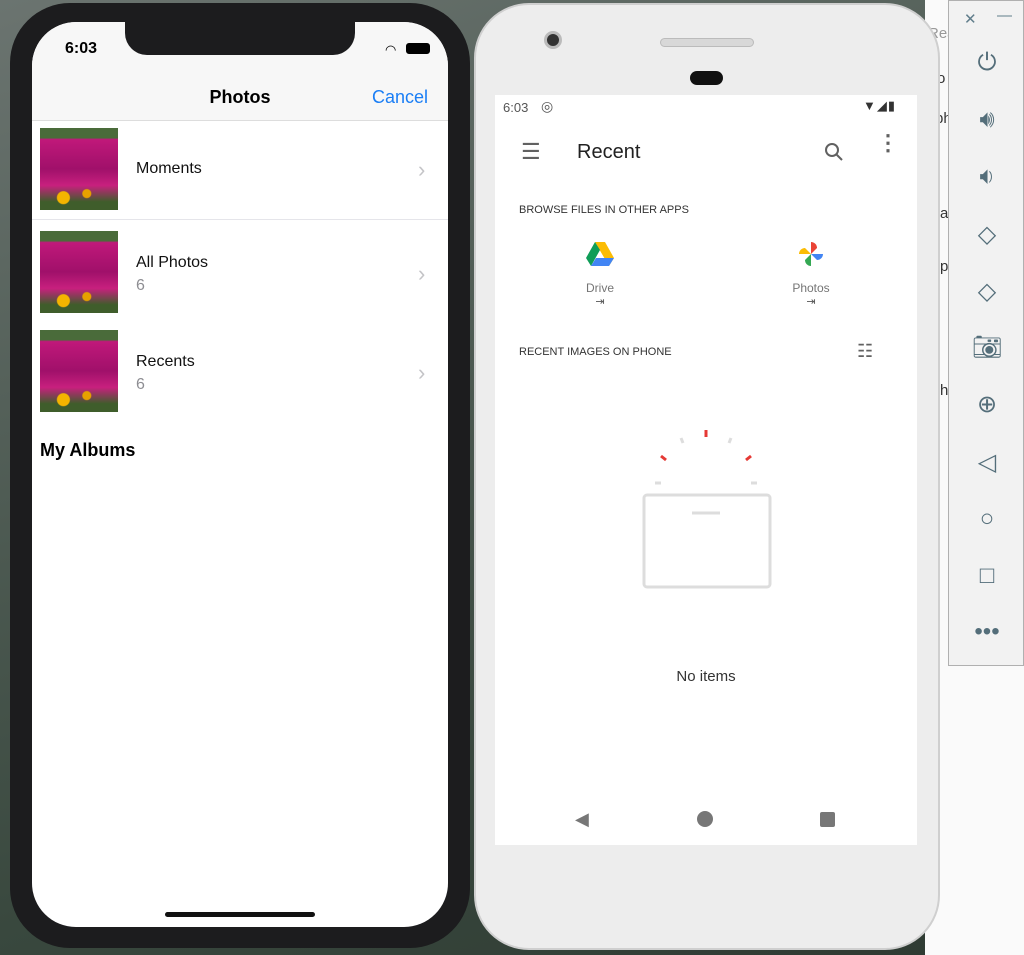 Image resolution: width=1024 pixels, height=955 pixels. I want to click on rotate-right-icon: ◇, so click(986, 291).